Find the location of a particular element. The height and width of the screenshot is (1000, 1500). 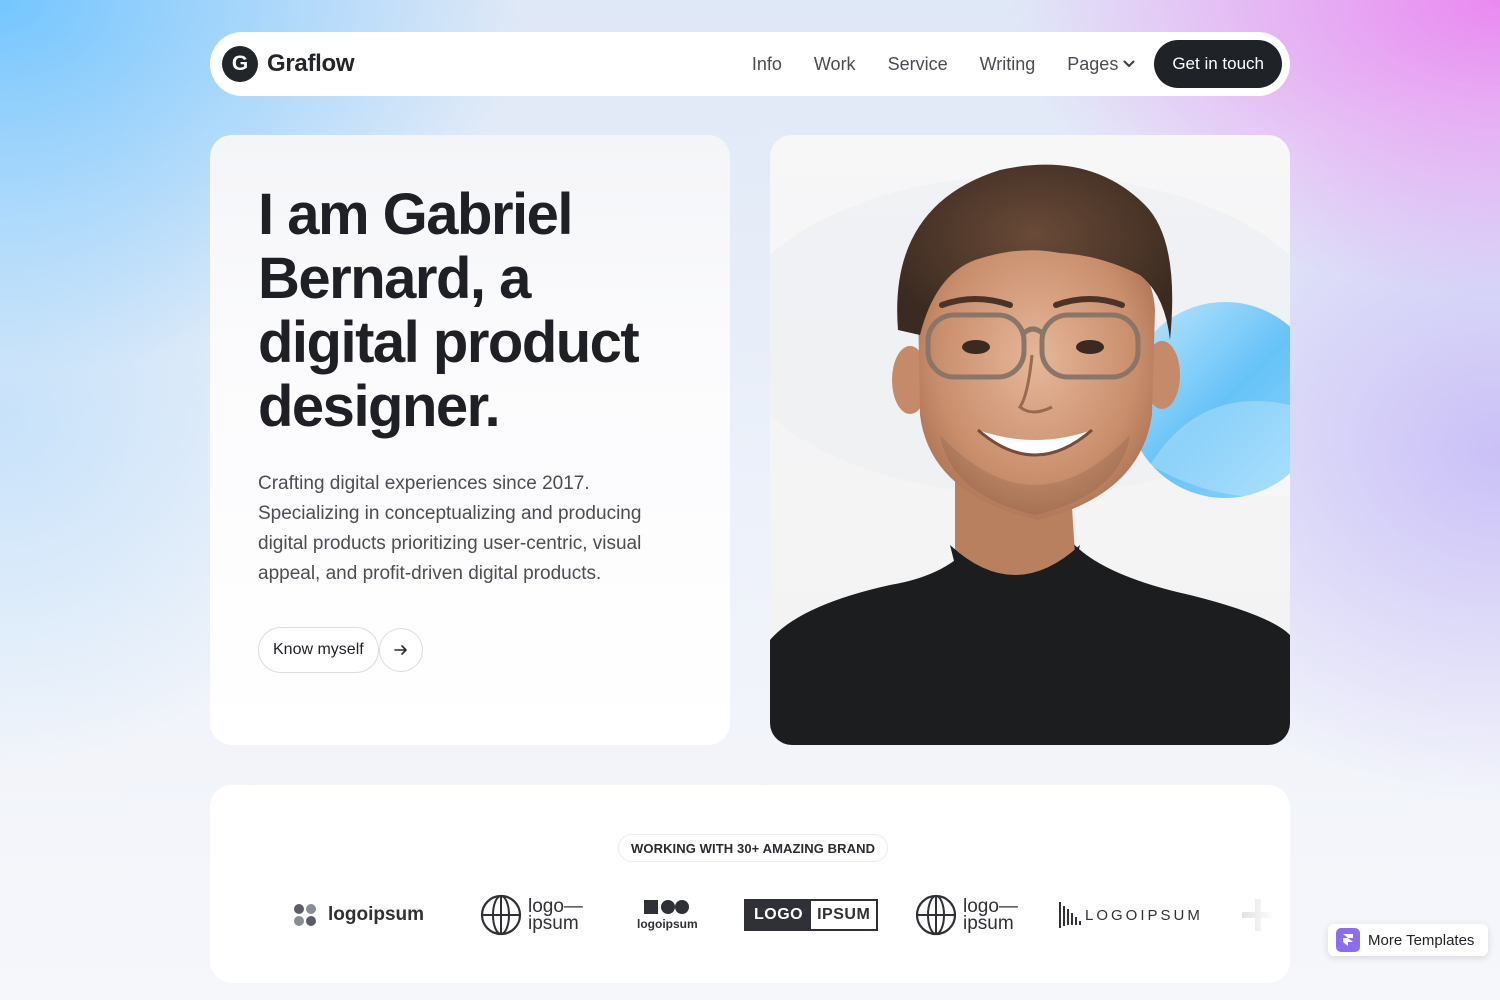

nav-item-service: Service is located at coordinates (918, 64).